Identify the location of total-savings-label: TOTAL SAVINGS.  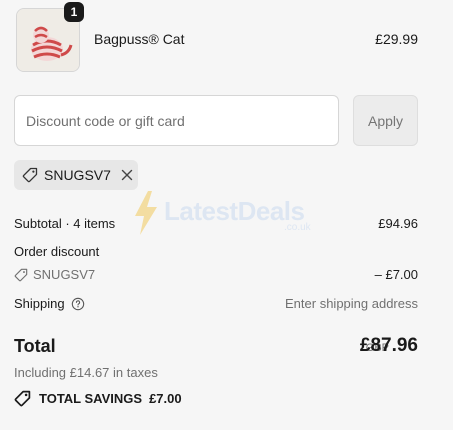
(91, 398).